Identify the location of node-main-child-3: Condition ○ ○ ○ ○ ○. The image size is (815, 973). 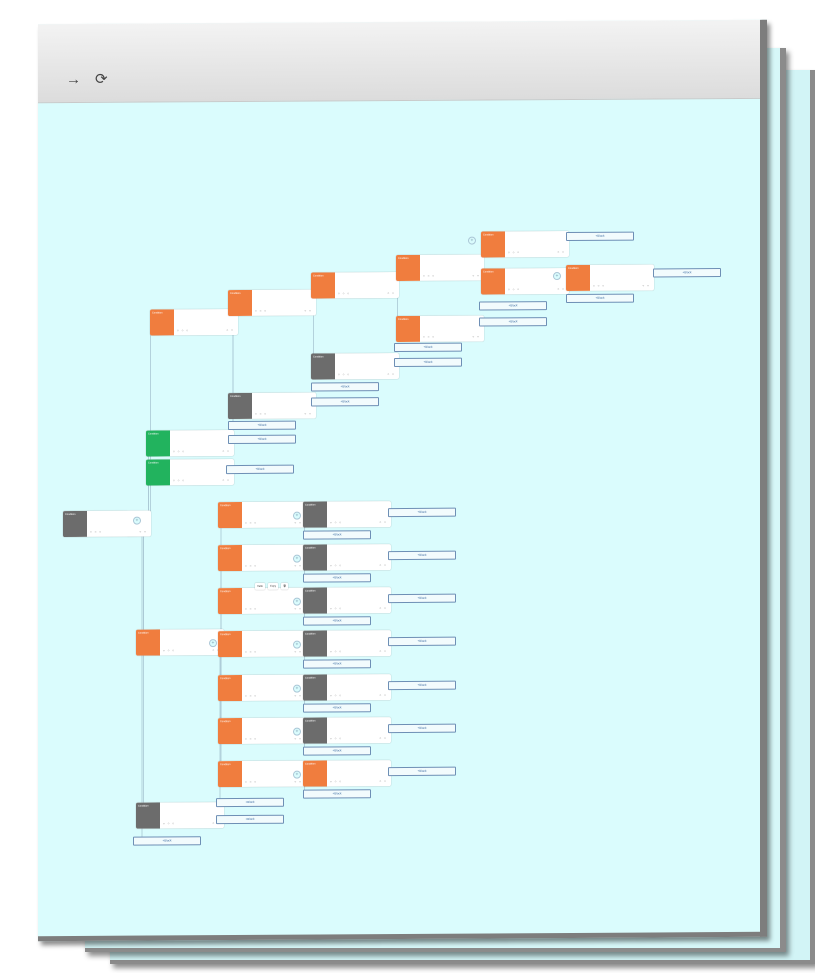
(347, 600).